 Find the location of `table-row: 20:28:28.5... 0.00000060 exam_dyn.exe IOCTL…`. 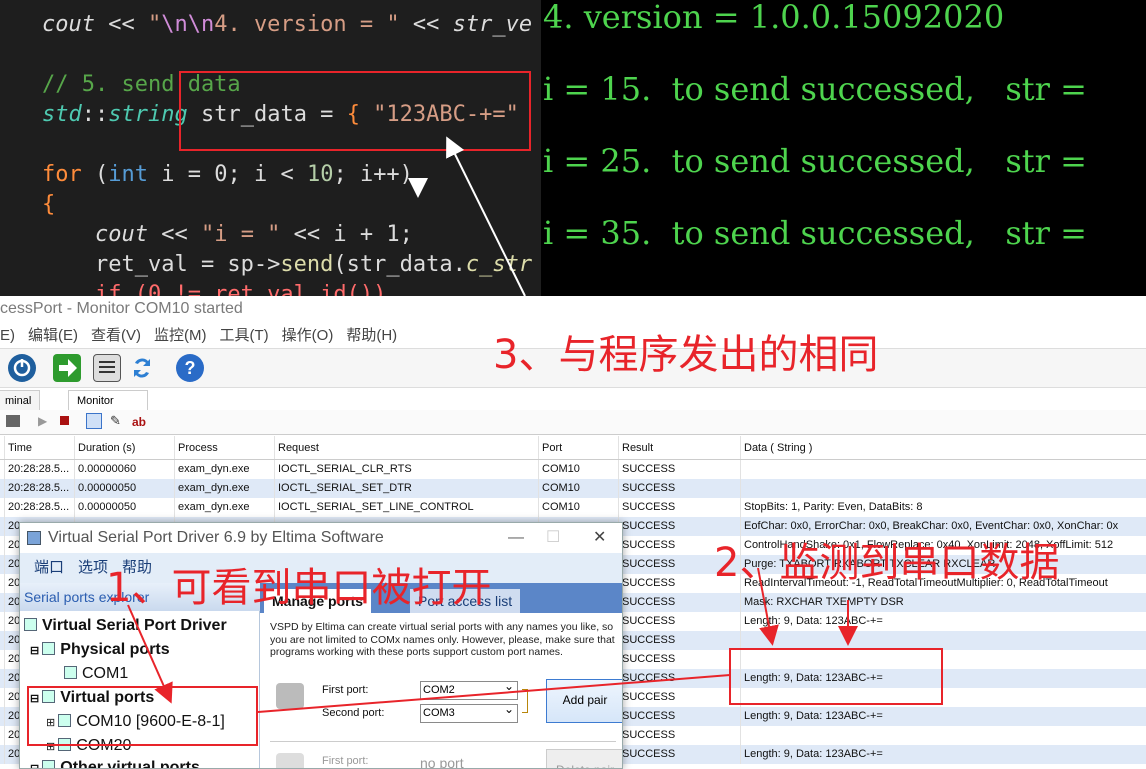

table-row: 20:28:28.5... 0.00000060 exam_dyn.exe IOCTL… is located at coordinates (573, 469).